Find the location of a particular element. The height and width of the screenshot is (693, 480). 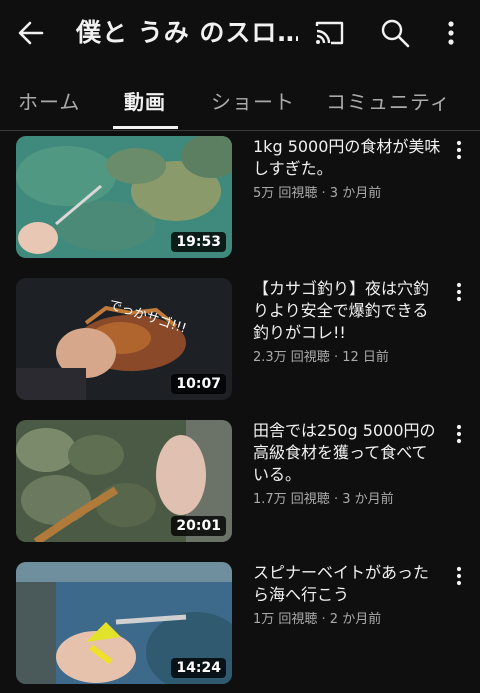

video-title: 【カサゴ釣り】夜は穴釣りより安全で爆釣できる釣りがコレ!! is located at coordinates (347, 311).